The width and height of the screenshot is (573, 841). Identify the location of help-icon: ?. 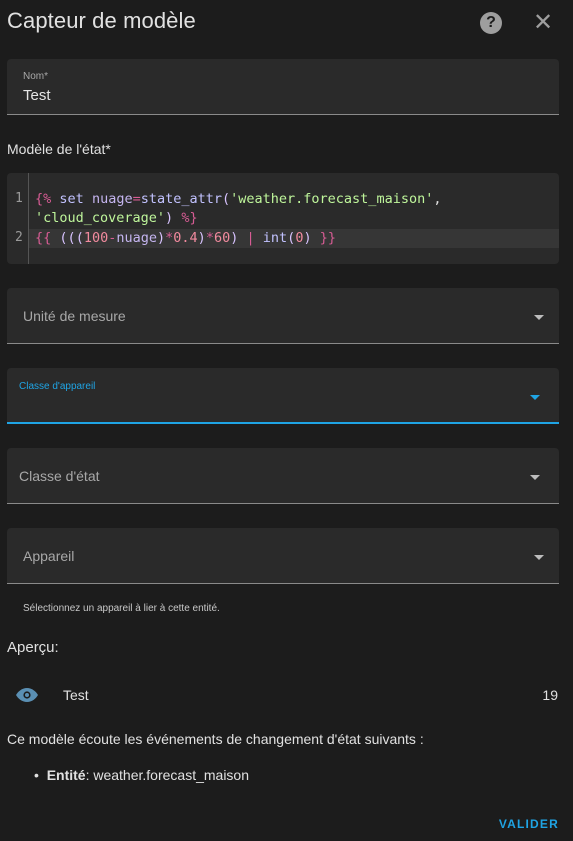
(491, 23).